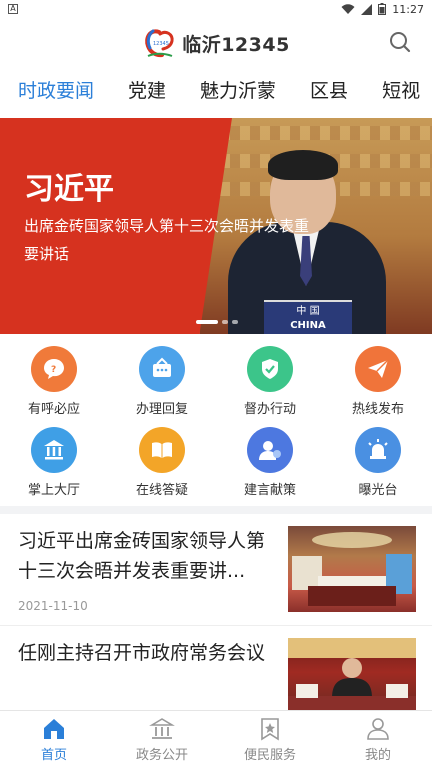  I want to click on battery-icon, so click(382, 9).